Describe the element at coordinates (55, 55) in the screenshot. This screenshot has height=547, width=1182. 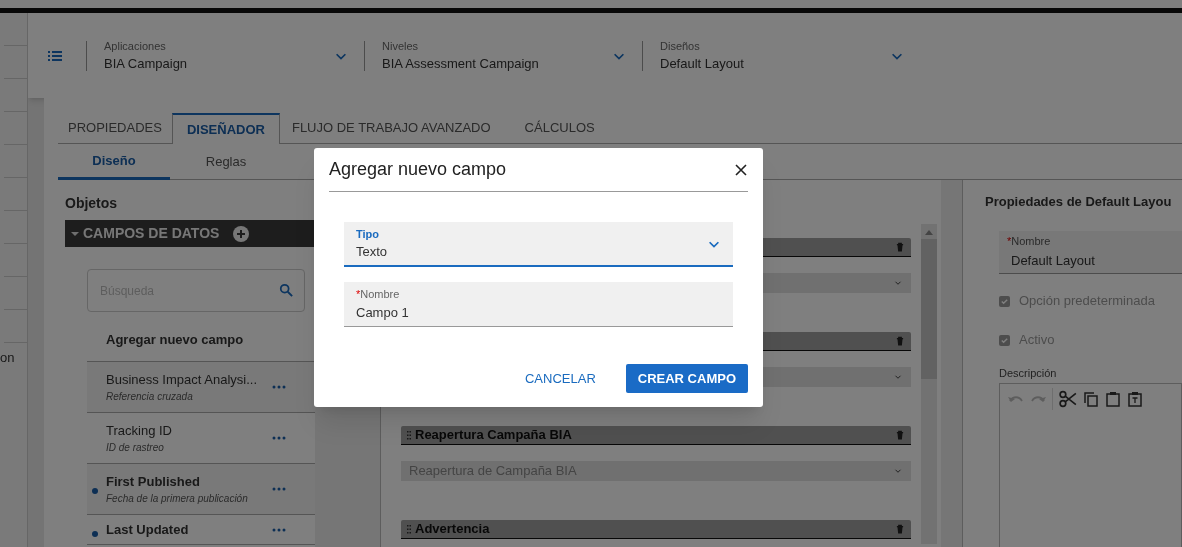
I see `list-icon` at that location.